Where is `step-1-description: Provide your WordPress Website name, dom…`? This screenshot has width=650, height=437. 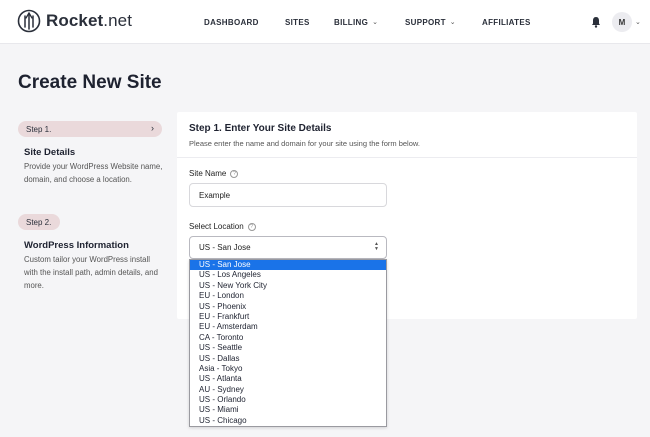 step-1-description: Provide your WordPress Website name, dom… is located at coordinates (93, 173).